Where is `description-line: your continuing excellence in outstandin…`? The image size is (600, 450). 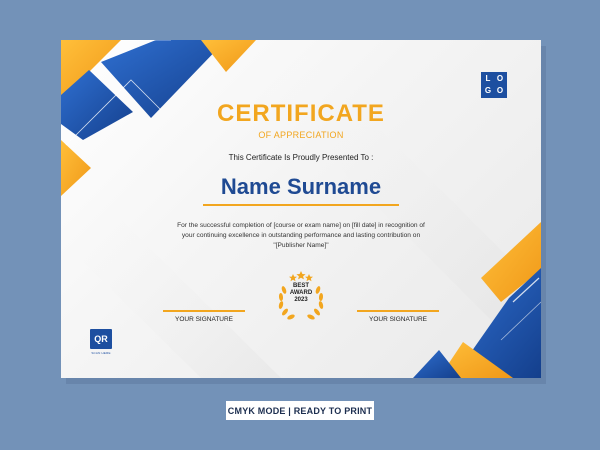 description-line: your continuing excellence in outstandin… is located at coordinates (301, 235).